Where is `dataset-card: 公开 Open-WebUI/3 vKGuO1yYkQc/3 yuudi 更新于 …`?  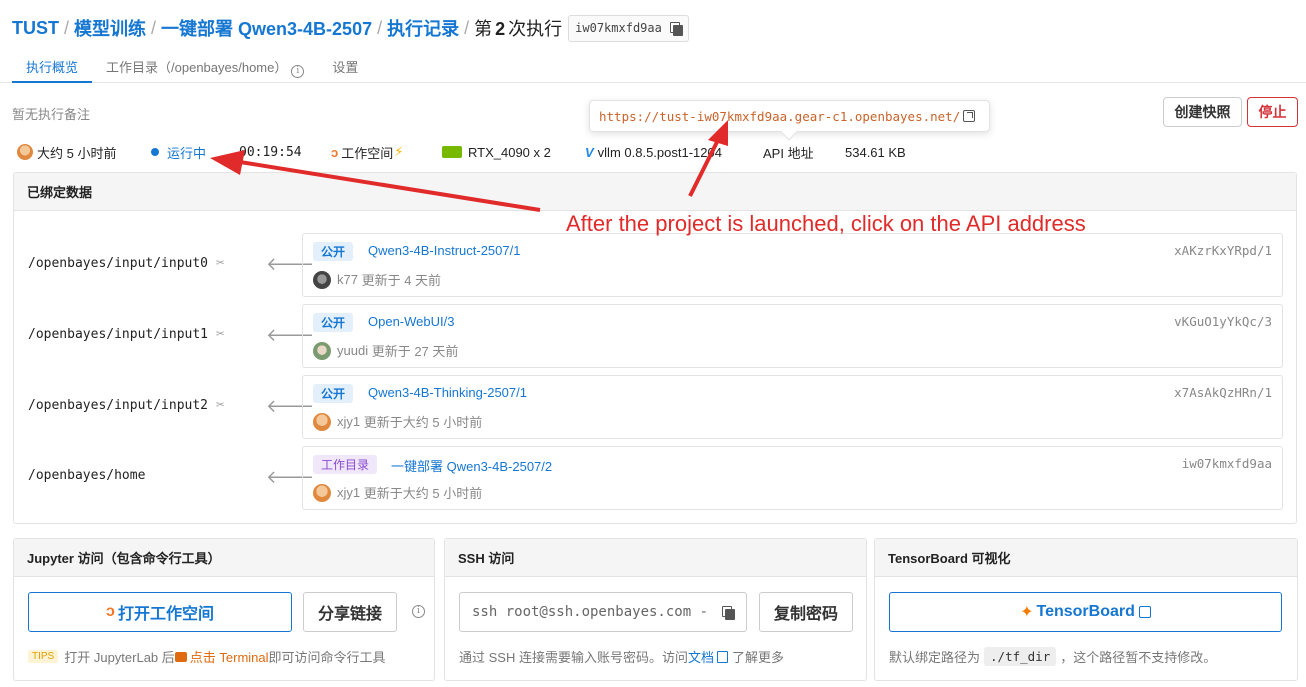 dataset-card: 公开 Open-WebUI/3 vKGuO1yYkQc/3 yuudi 更新于 … is located at coordinates (792, 336).